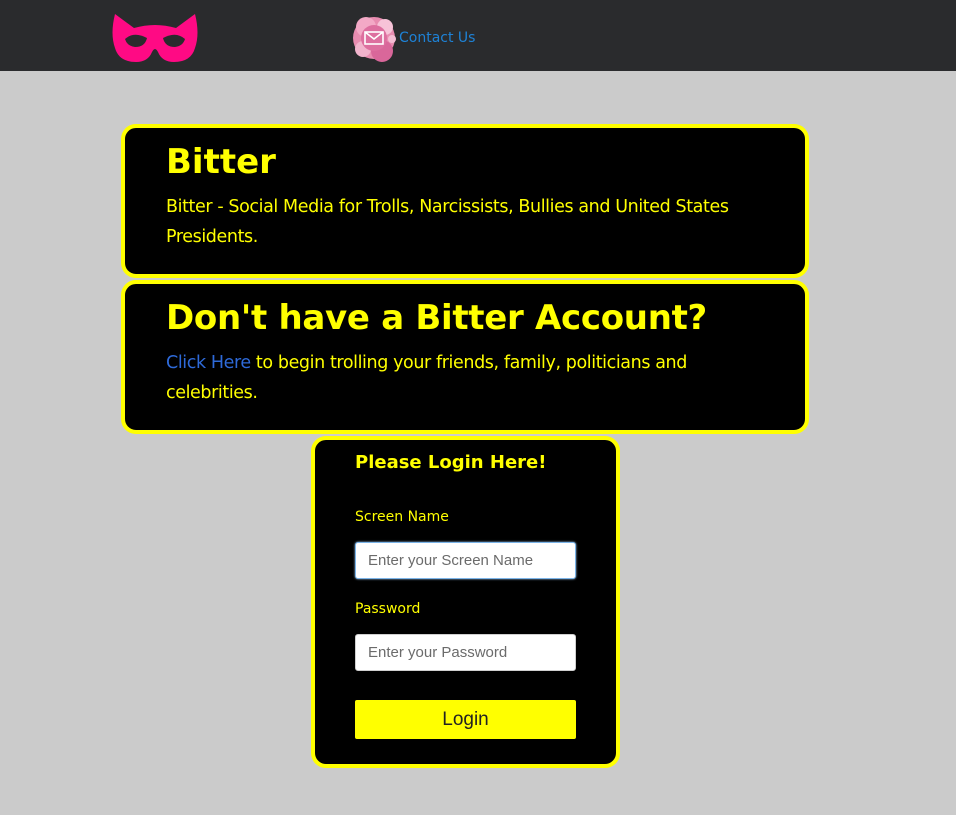 This screenshot has width=956, height=815. Describe the element at coordinates (374, 39) in the screenshot. I see `envelope-icon` at that location.